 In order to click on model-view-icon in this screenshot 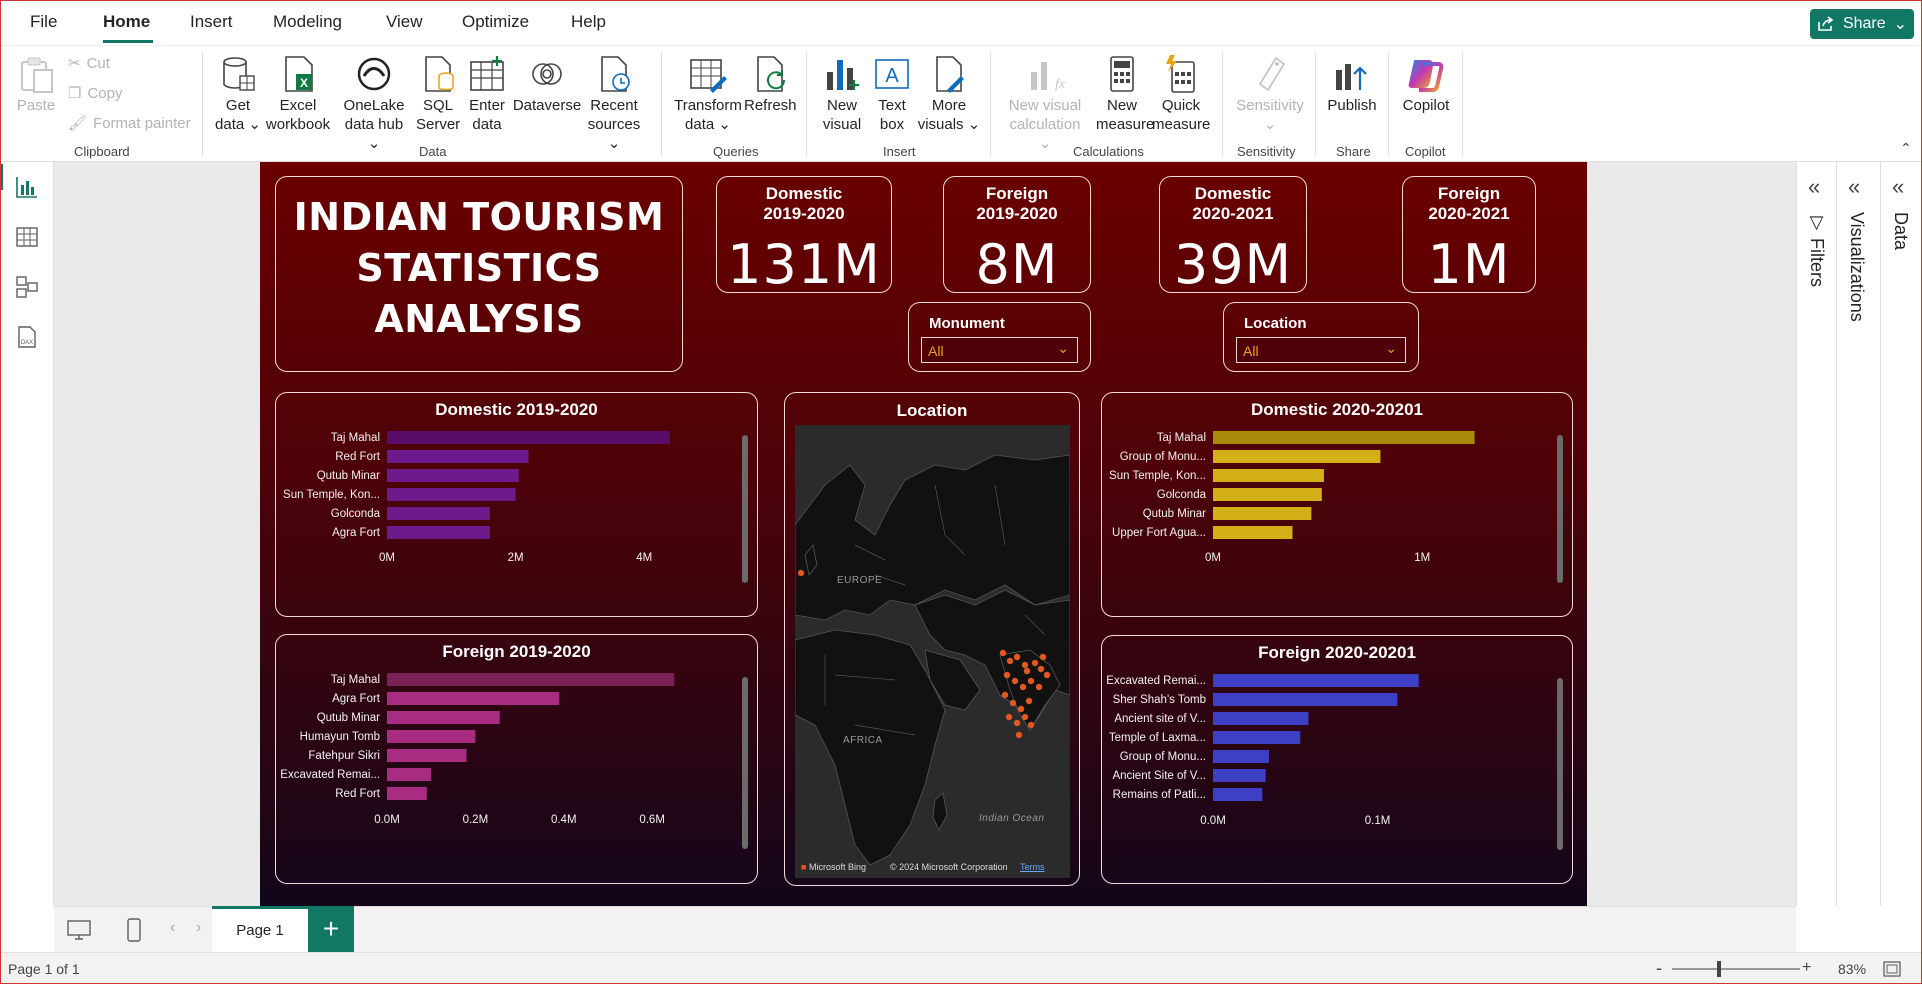, I will do `click(27, 287)`.